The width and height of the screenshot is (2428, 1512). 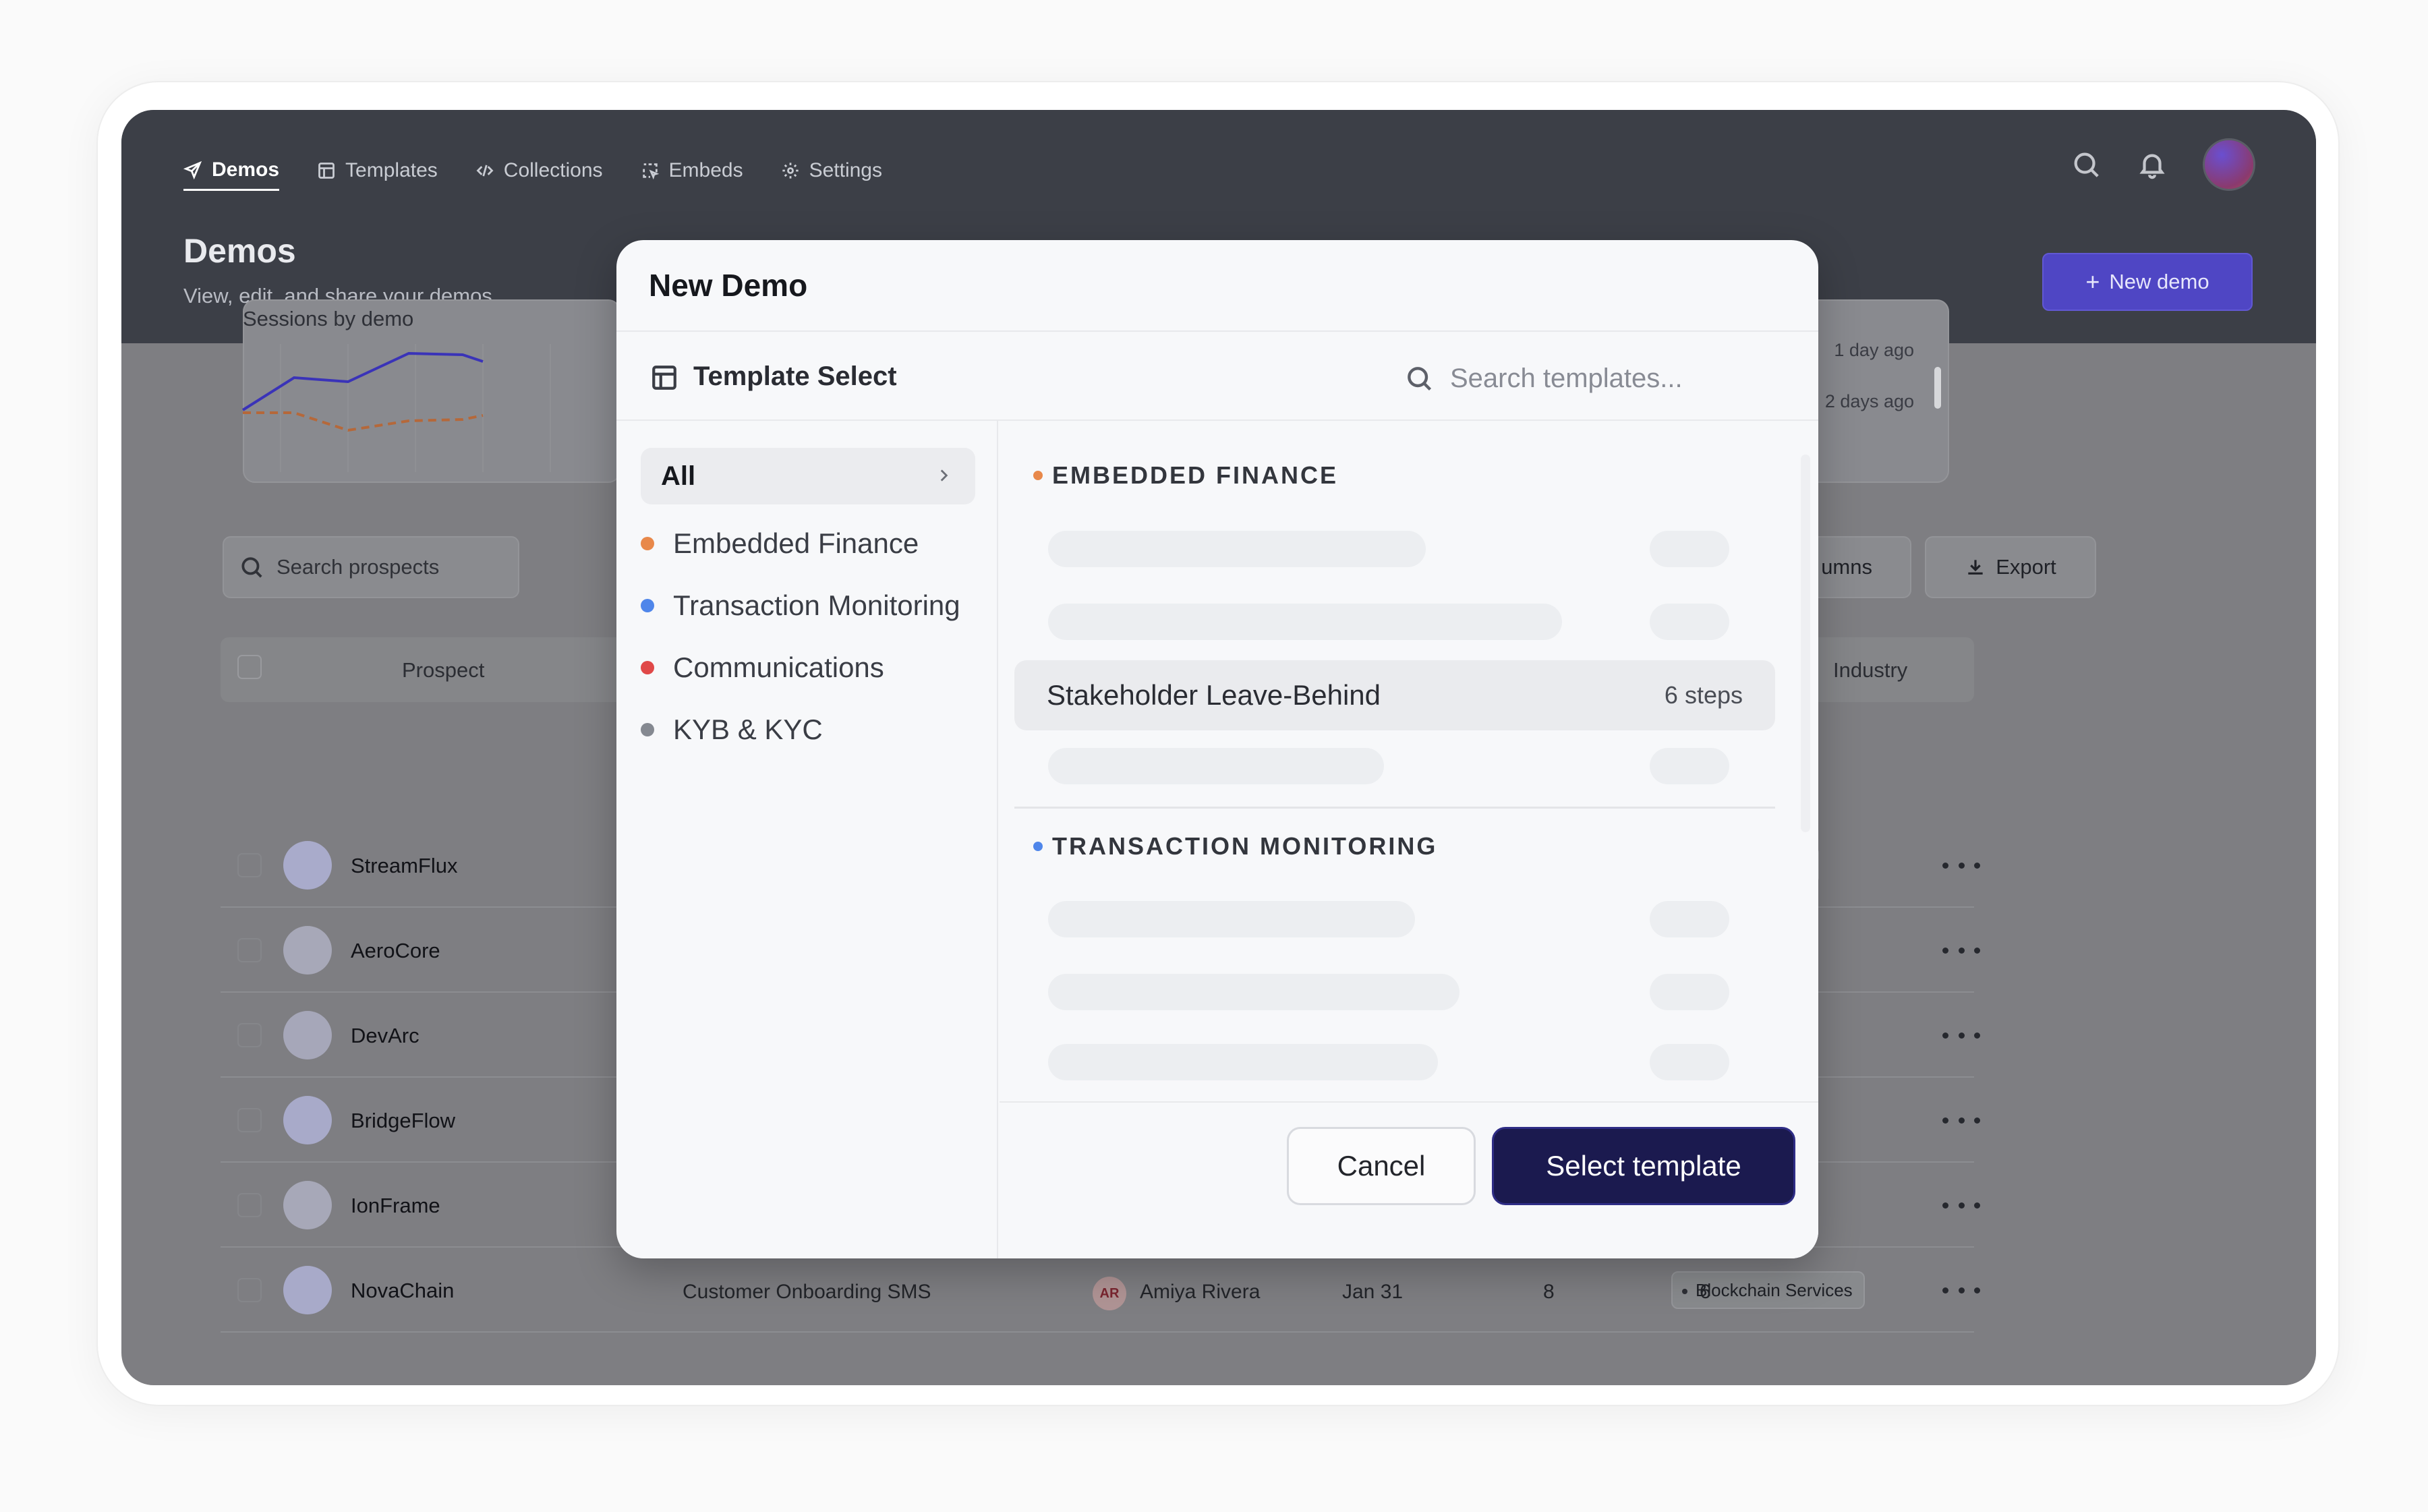 I want to click on row-date: Jan 31, so click(x=1373, y=1292).